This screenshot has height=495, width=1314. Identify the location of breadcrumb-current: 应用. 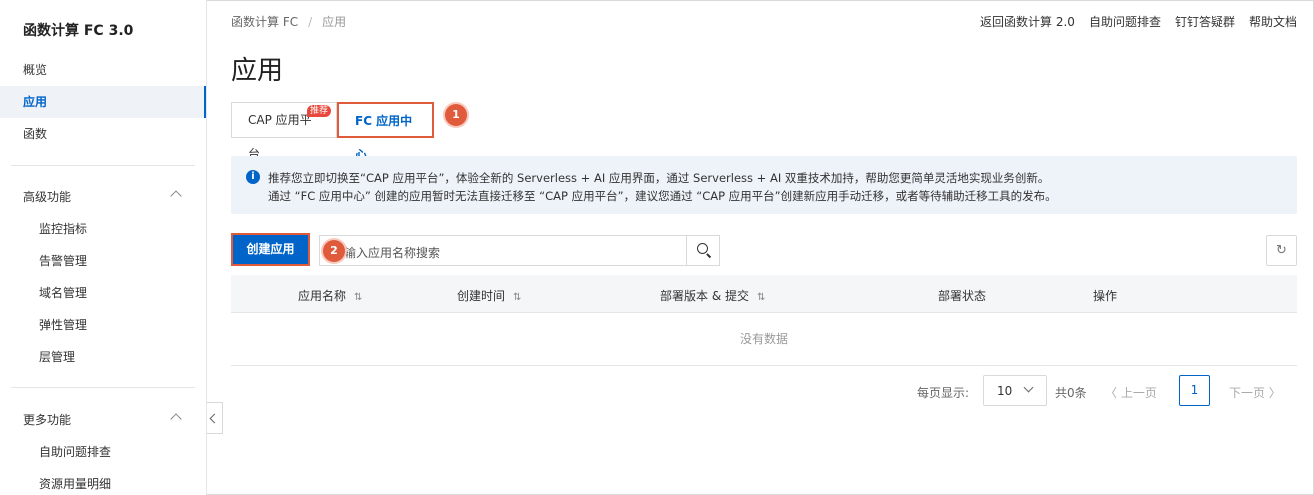
(334, 22).